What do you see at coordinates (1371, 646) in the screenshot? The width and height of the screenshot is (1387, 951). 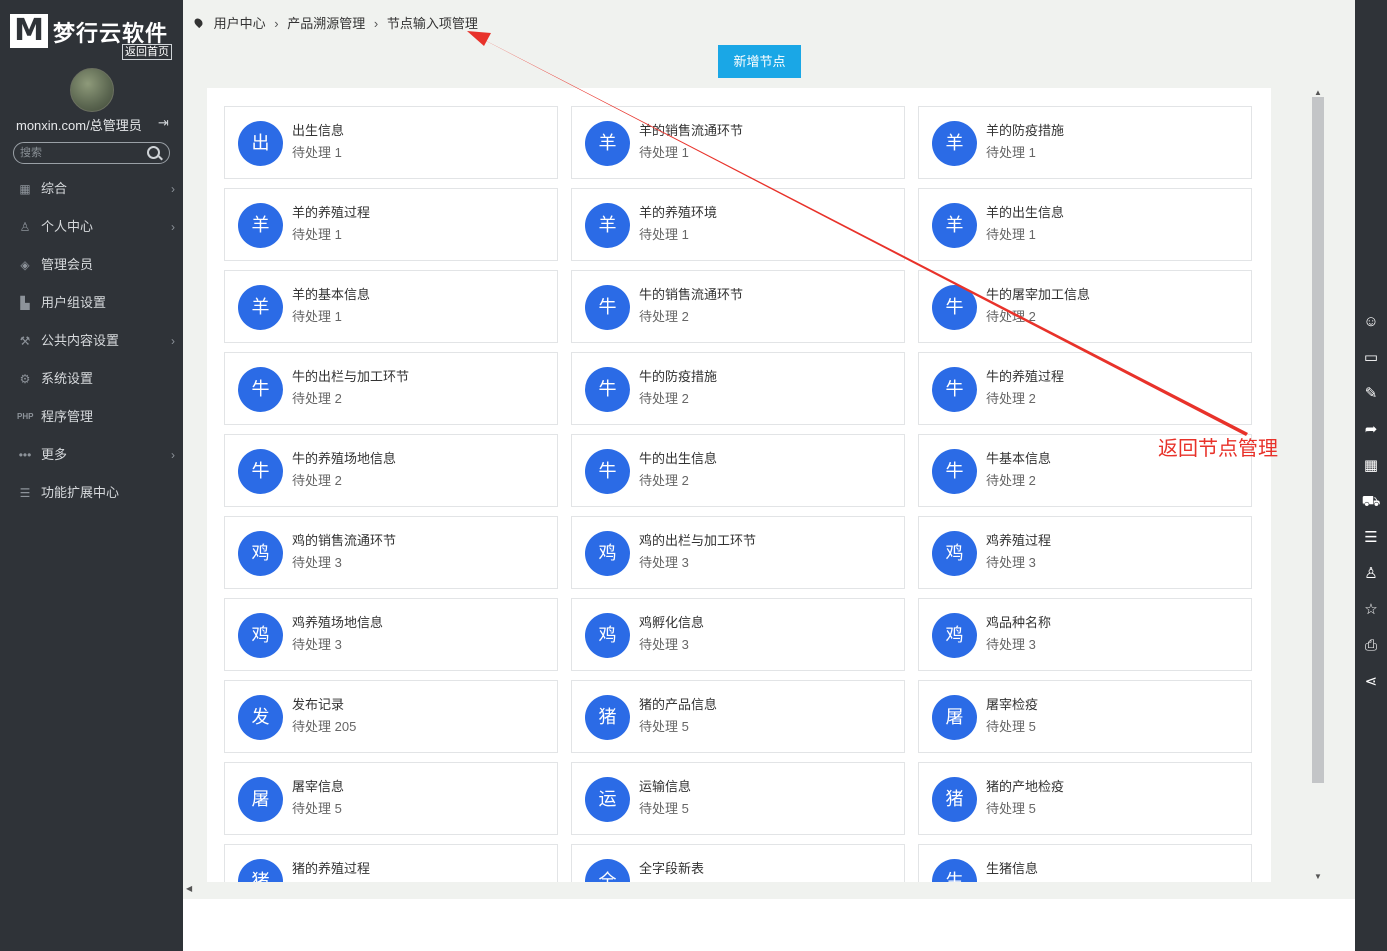 I see `print-icon: ⎙` at bounding box center [1371, 646].